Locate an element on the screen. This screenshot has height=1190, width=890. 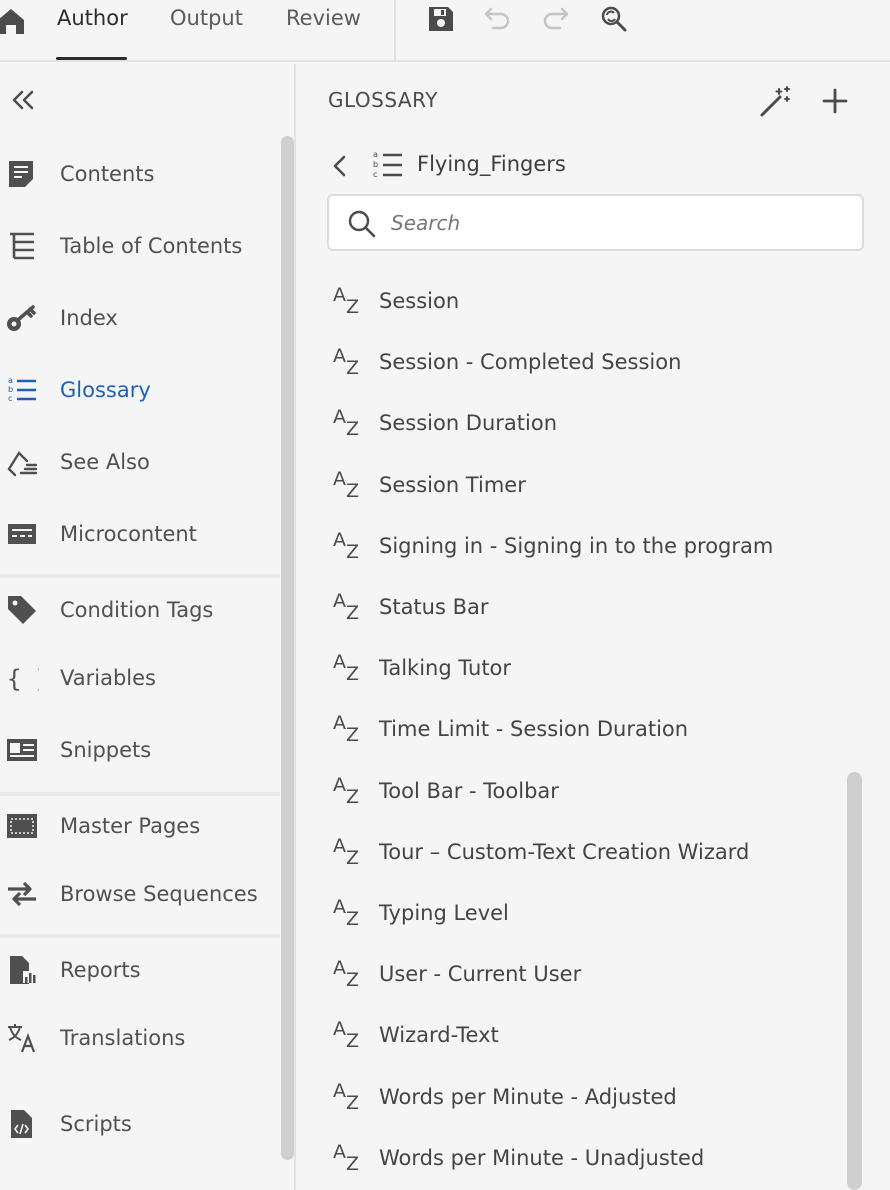
sidebar-item-label: See Also is located at coordinates (105, 462).